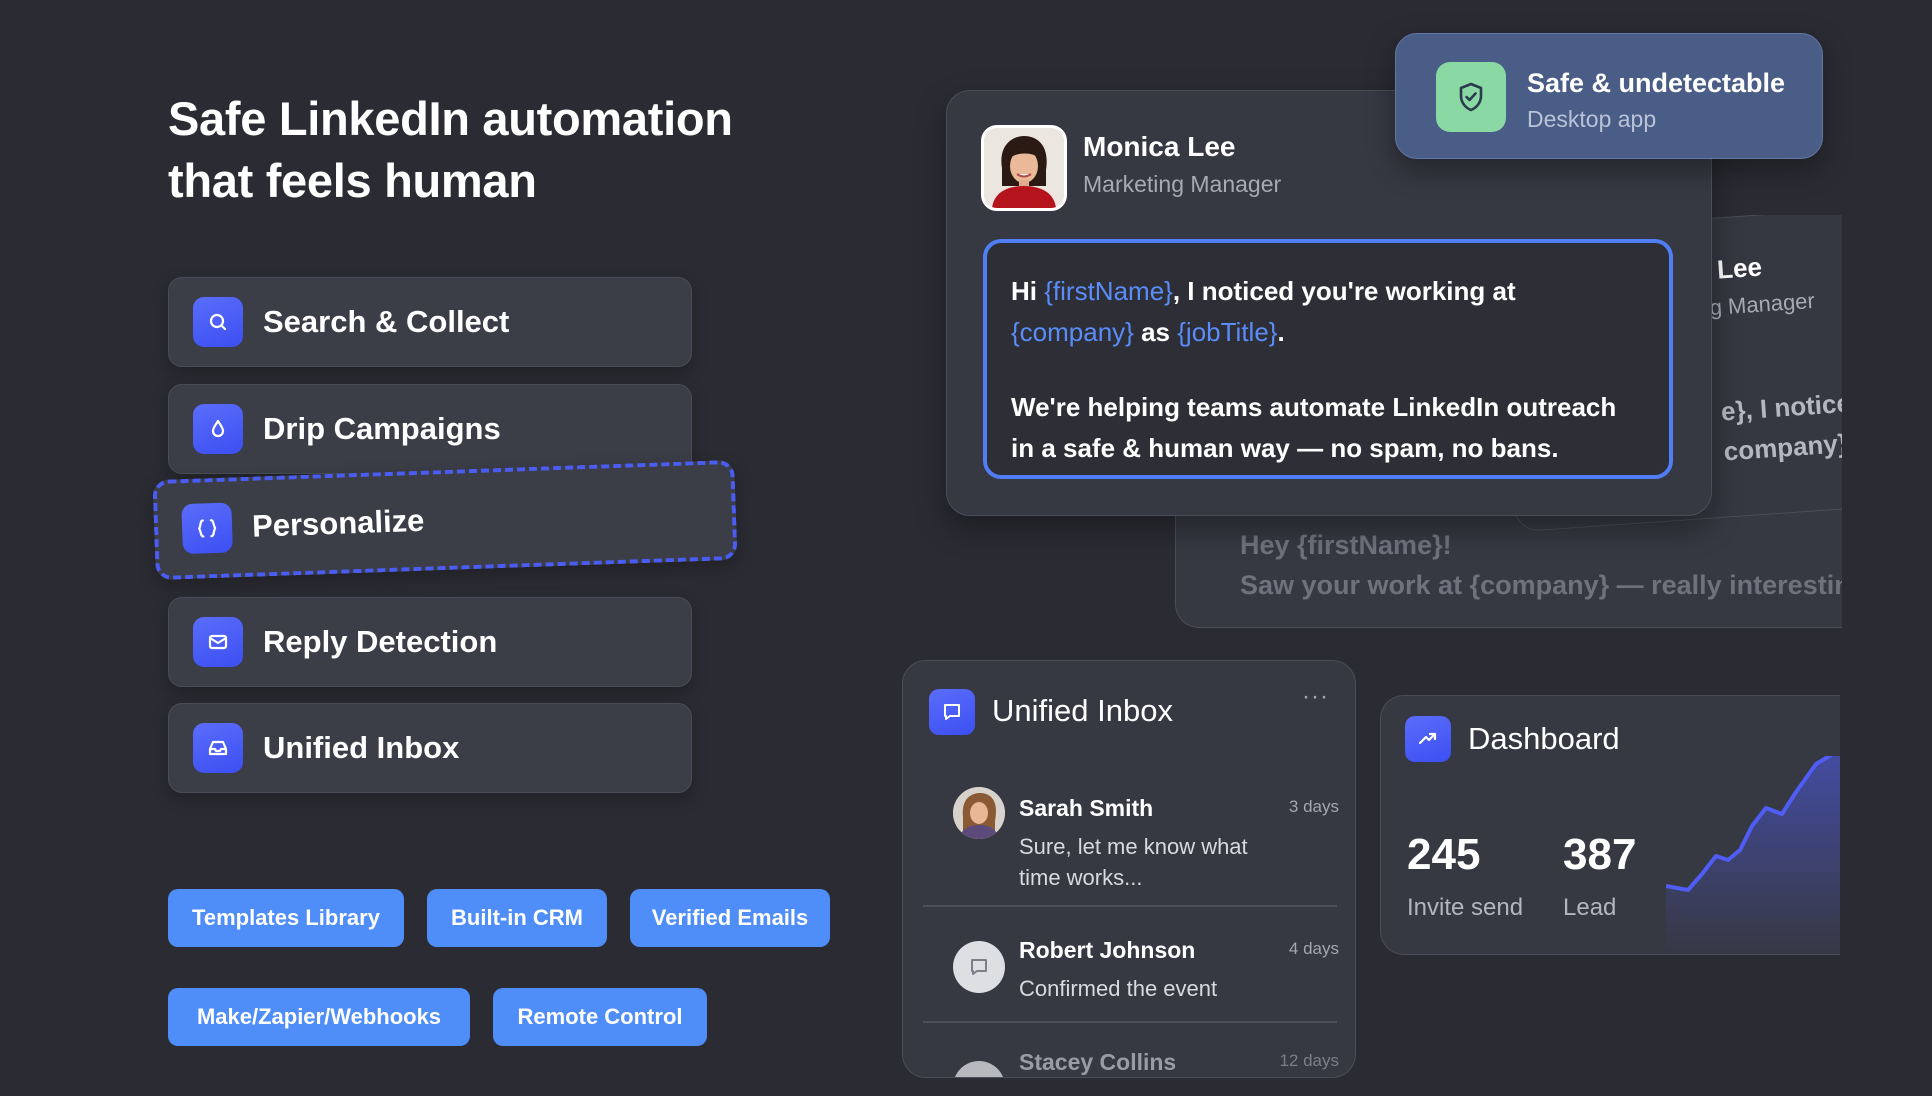 This screenshot has width=1932, height=1096. I want to click on stat-value-leads: 387, so click(1600, 854).